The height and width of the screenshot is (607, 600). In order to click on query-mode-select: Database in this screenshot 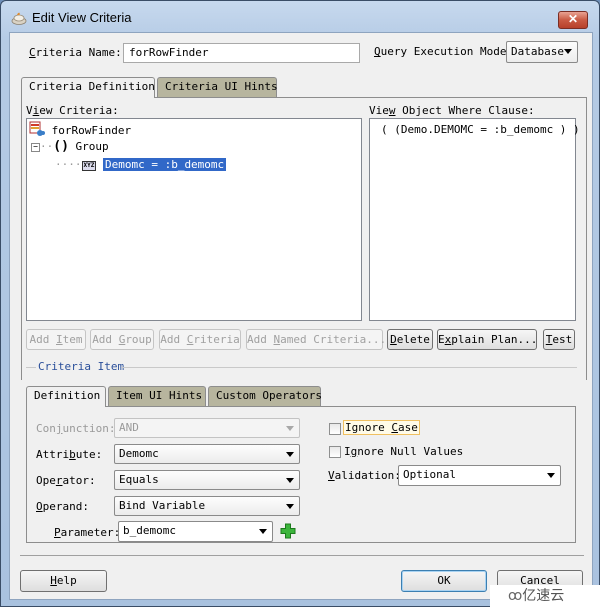, I will do `click(542, 52)`.